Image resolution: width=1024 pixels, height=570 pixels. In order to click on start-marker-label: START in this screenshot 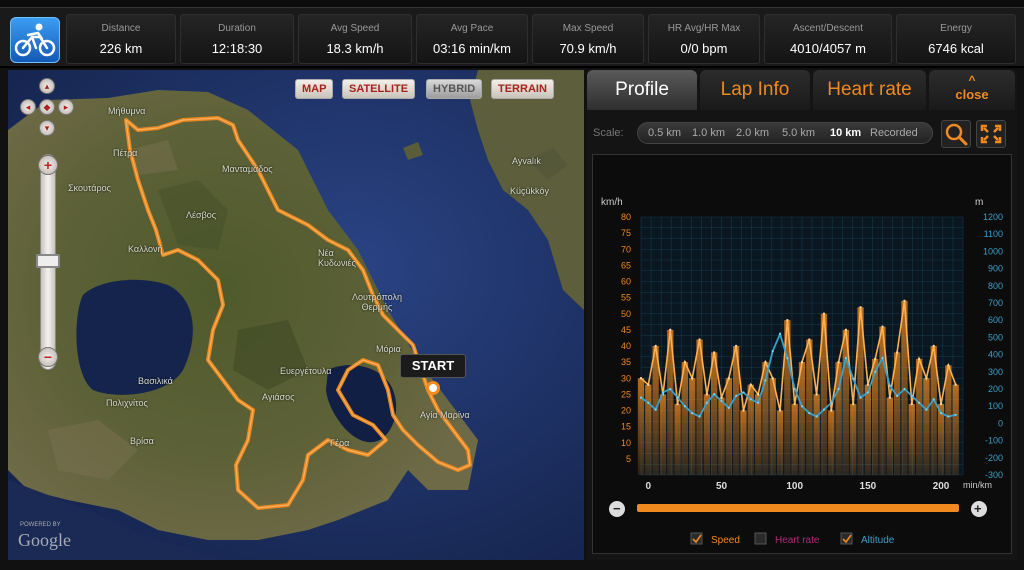, I will do `click(433, 366)`.